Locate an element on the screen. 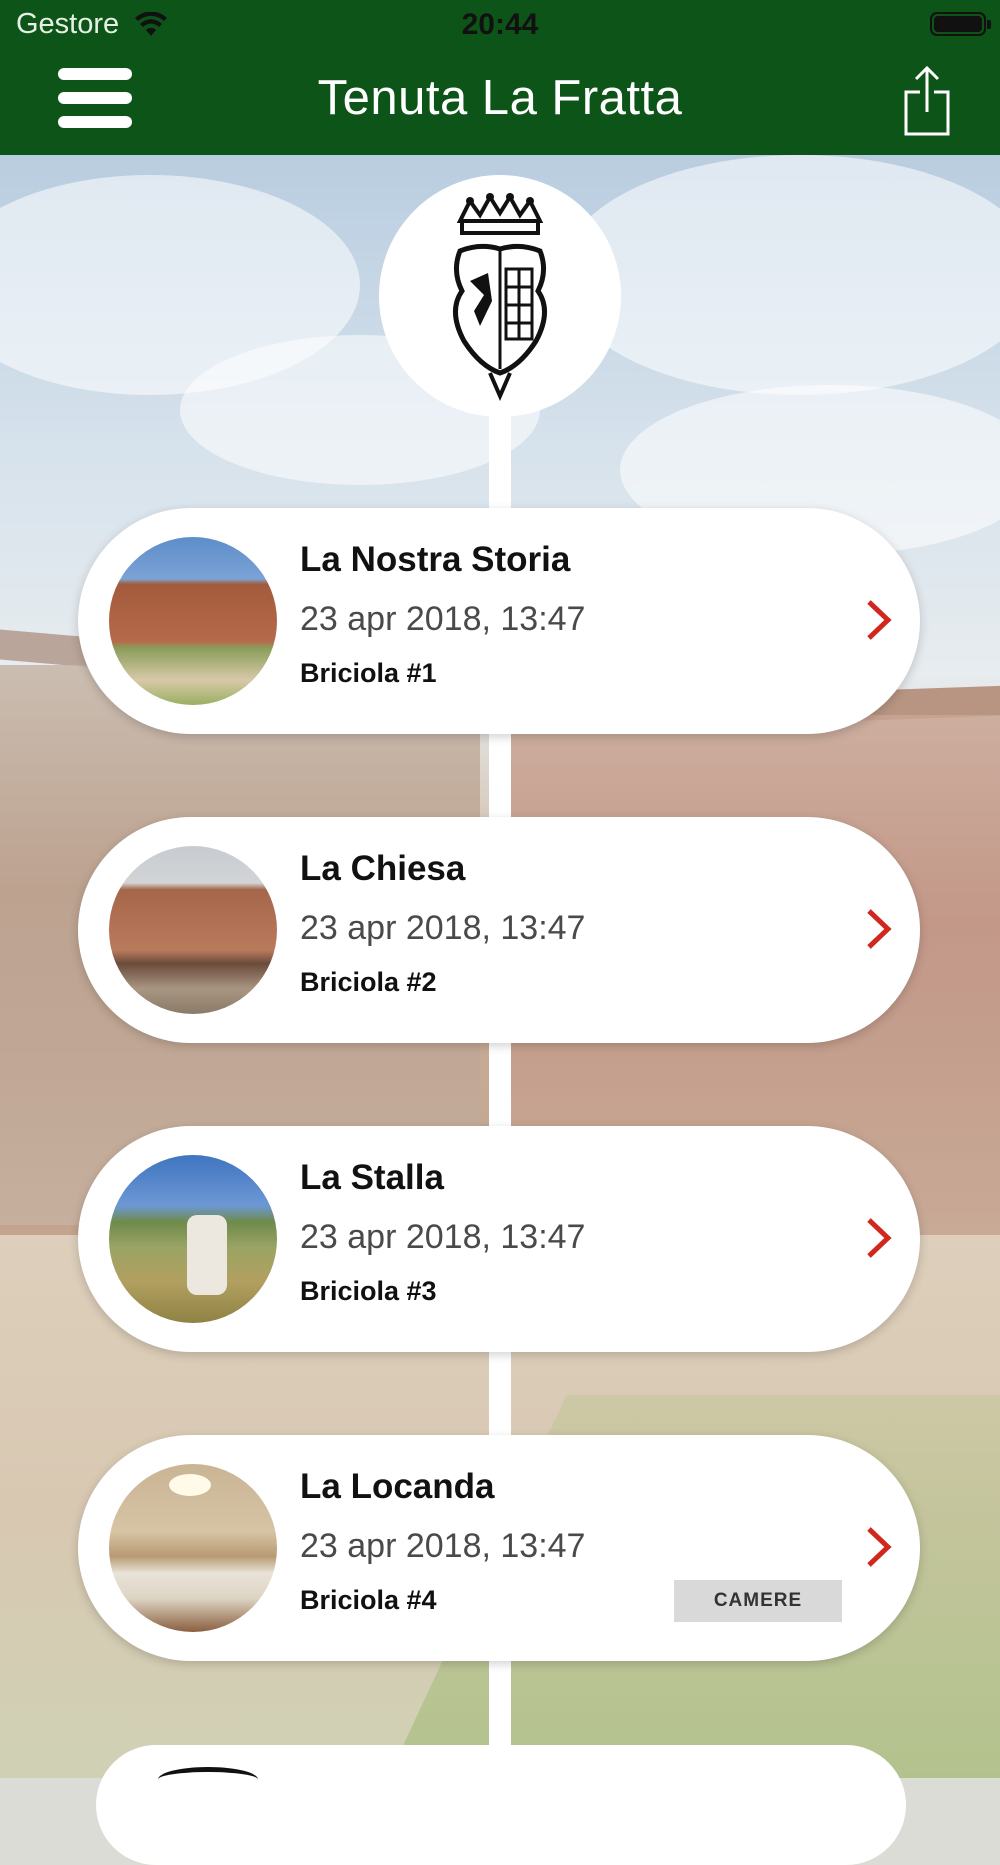 The image size is (1000, 1865). timeline-card-2: La Chiesa 23 apr 2018, 13:47 Briciola #2 is located at coordinates (499, 930).